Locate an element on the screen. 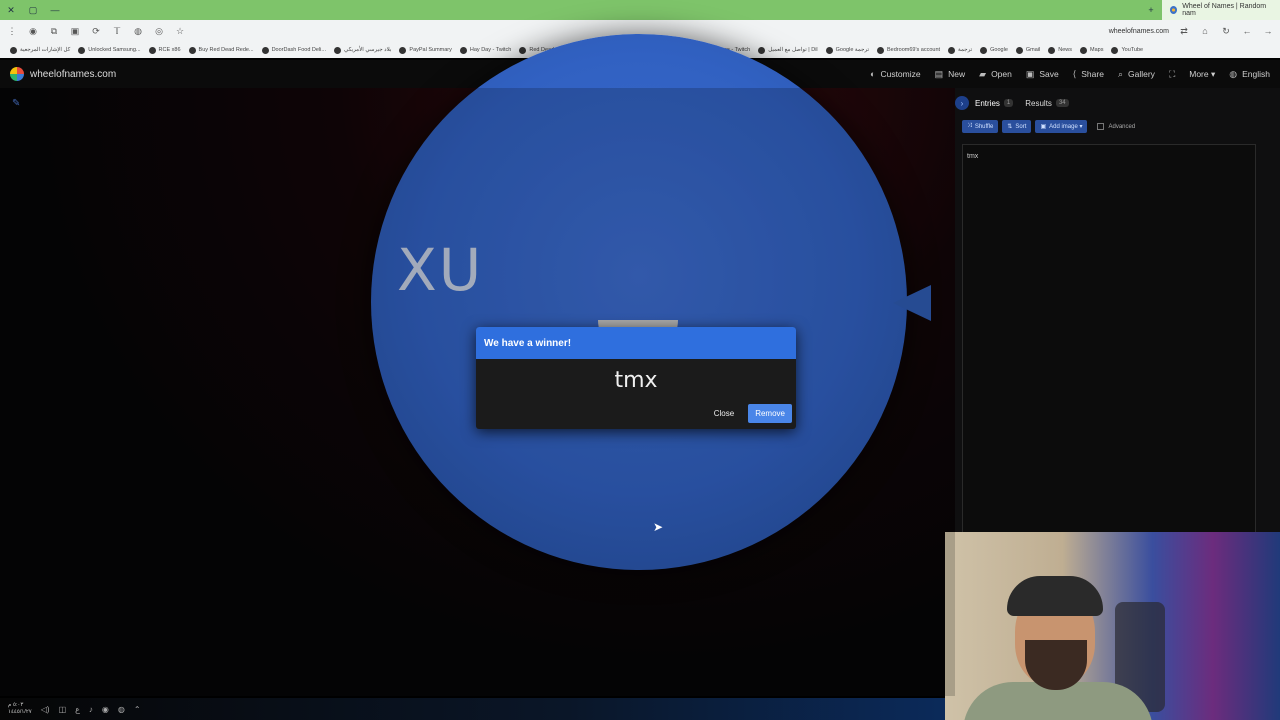  translate-icon: ⇄ is located at coordinates (1184, 31).